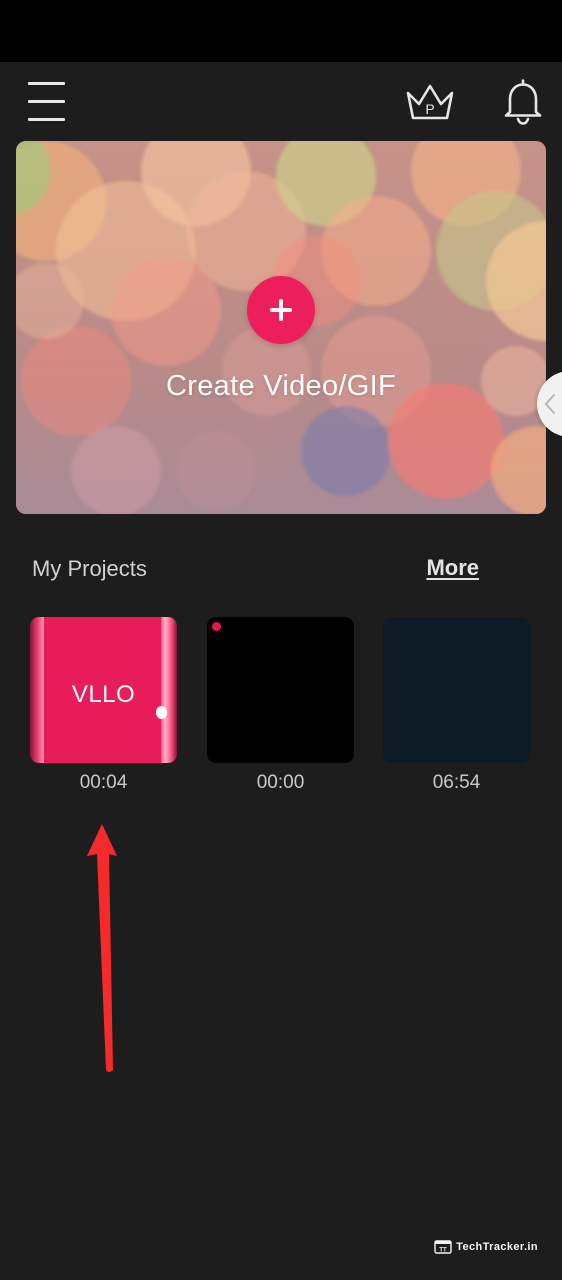  I want to click on project-item: 06:54, so click(456, 705).